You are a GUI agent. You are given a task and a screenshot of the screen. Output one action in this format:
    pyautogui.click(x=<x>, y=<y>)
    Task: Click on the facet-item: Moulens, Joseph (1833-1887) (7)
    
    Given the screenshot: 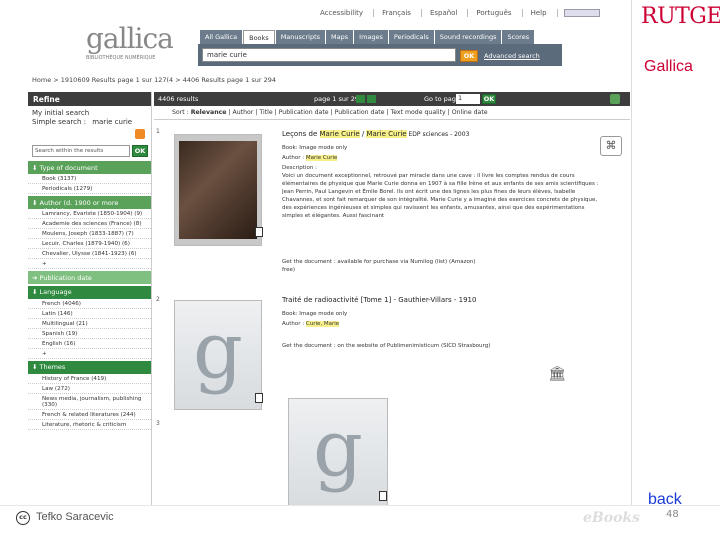 What is the action you would take?
    pyautogui.click(x=89, y=234)
    